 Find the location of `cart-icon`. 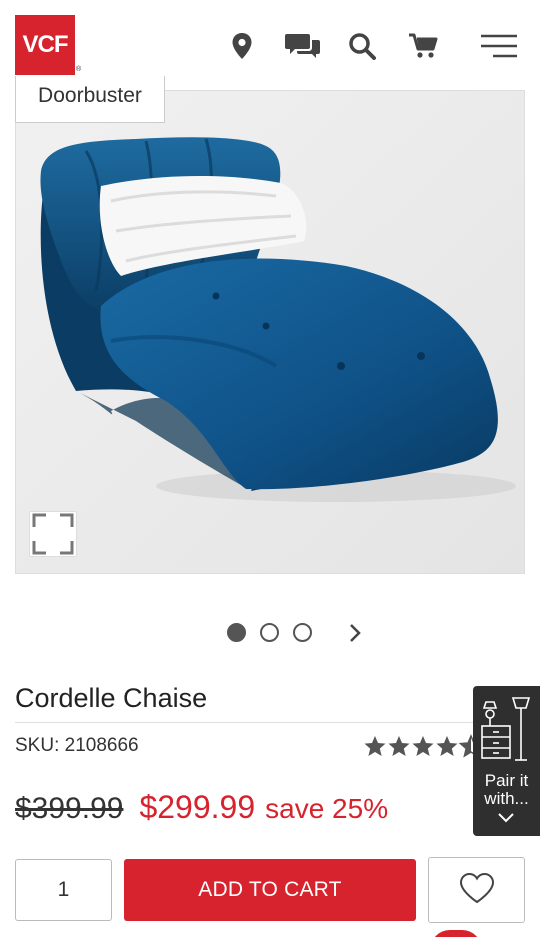

cart-icon is located at coordinates (423, 46).